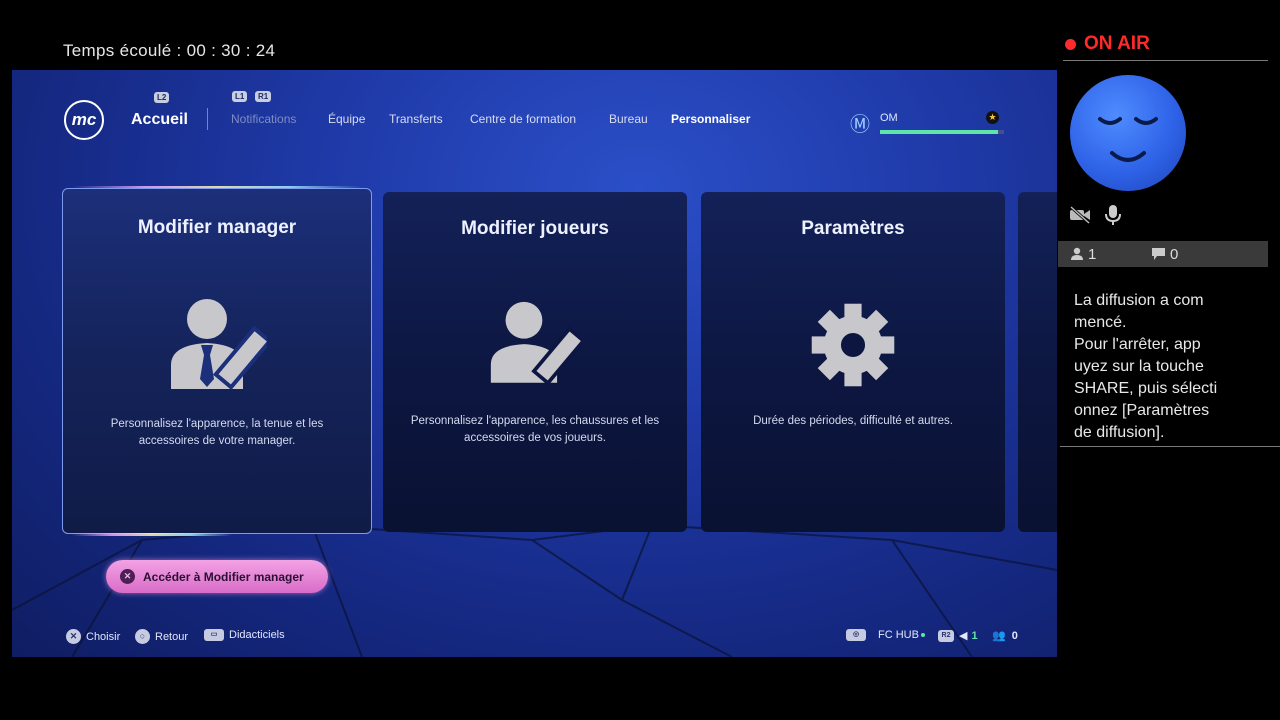  Describe the element at coordinates (161, 636) in the screenshot. I see `footer-back: ○ Retour` at that location.